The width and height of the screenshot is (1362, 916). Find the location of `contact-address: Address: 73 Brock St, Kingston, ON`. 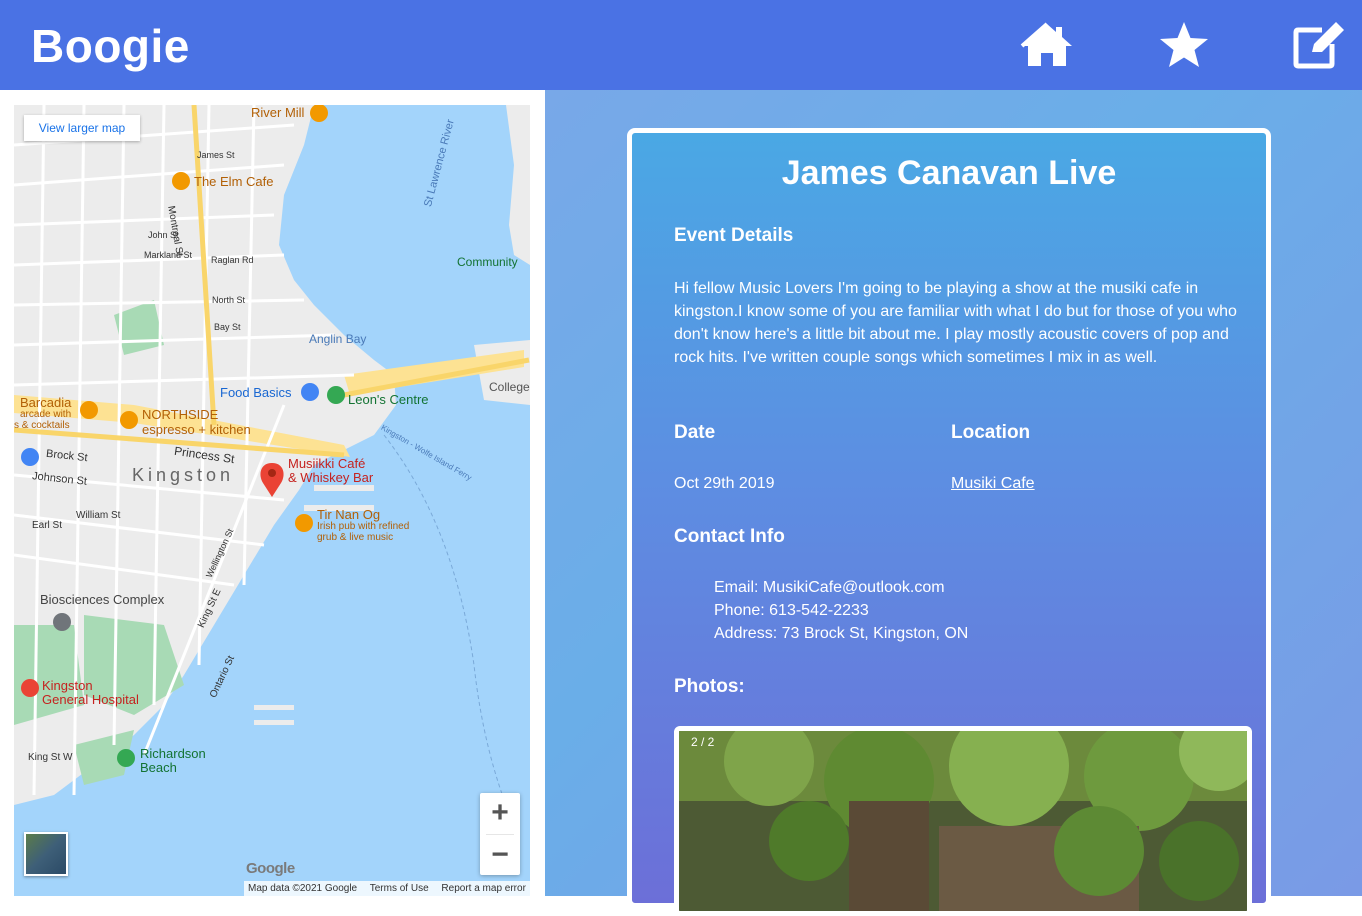

contact-address: Address: 73 Brock St, Kingston, ON is located at coordinates (841, 633).